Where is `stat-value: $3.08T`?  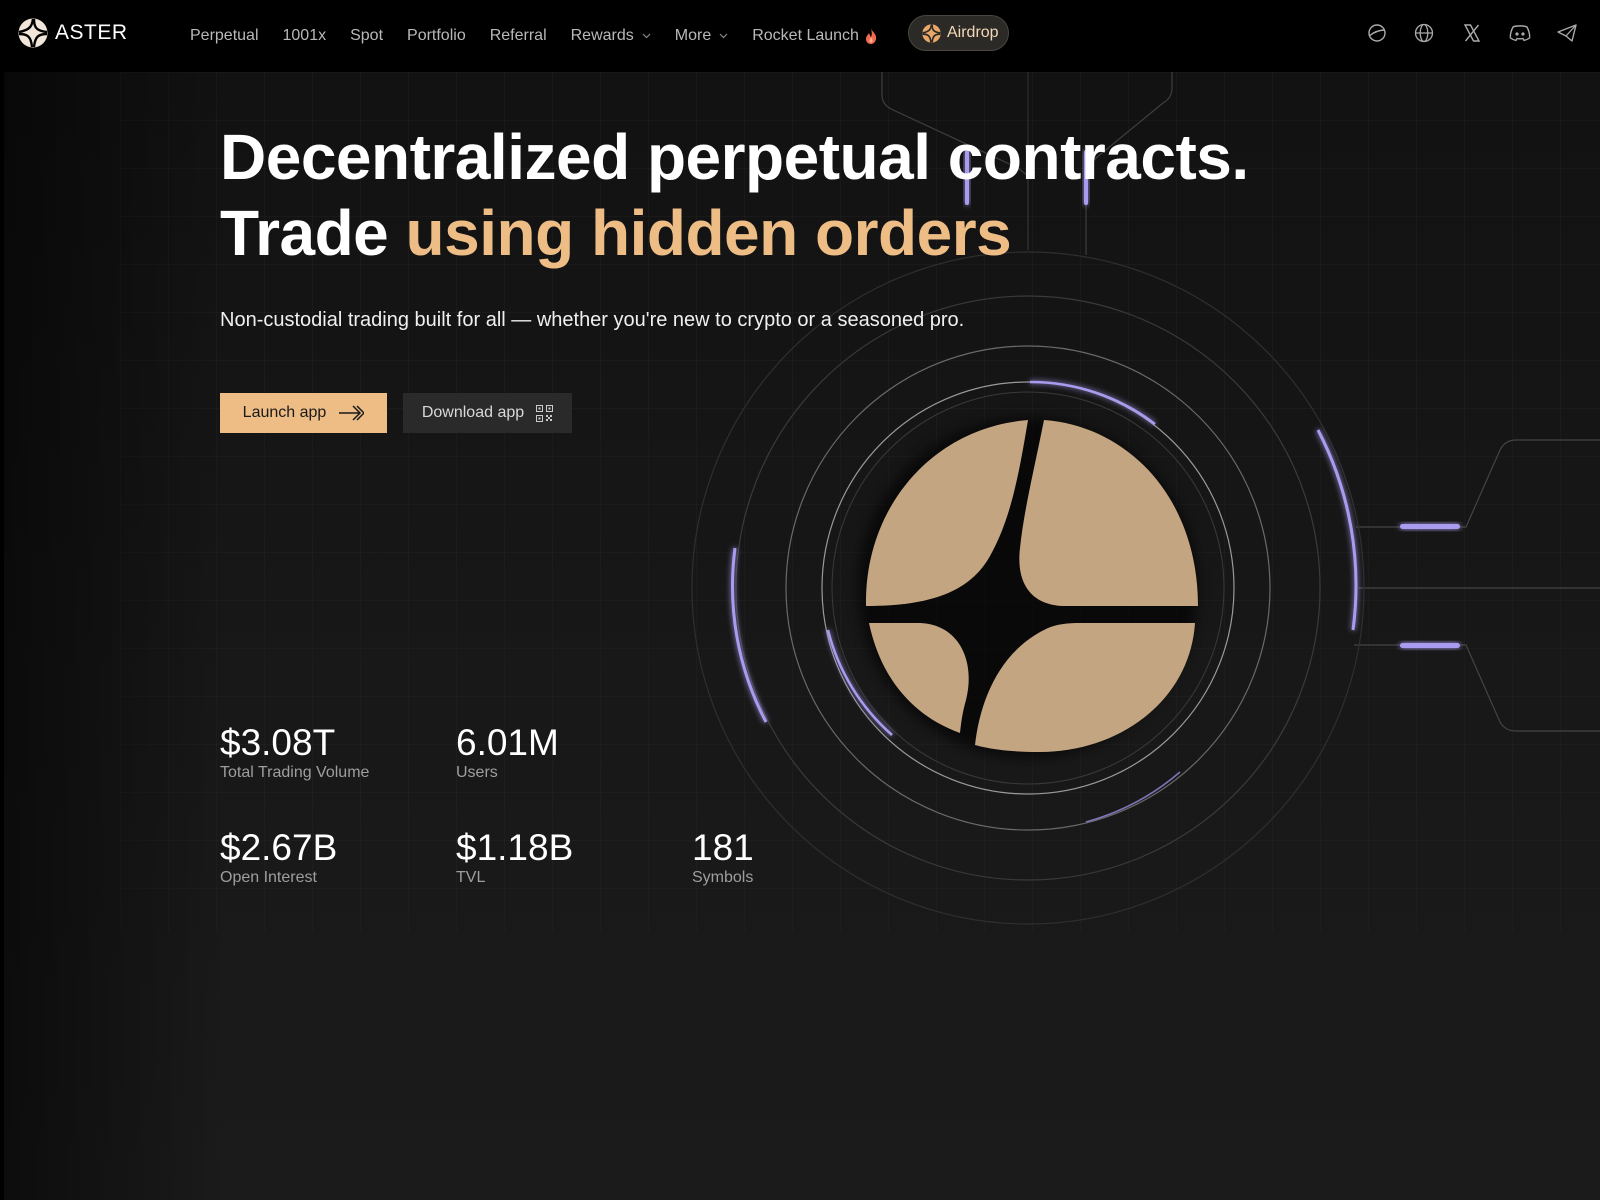
stat-value: $3.08T is located at coordinates (278, 742).